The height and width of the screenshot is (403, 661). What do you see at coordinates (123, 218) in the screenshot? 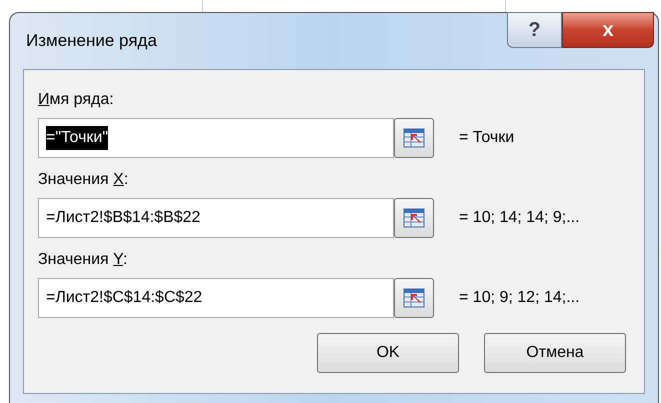
I see `field-value: =Лист2!$B$14:$B$22` at bounding box center [123, 218].